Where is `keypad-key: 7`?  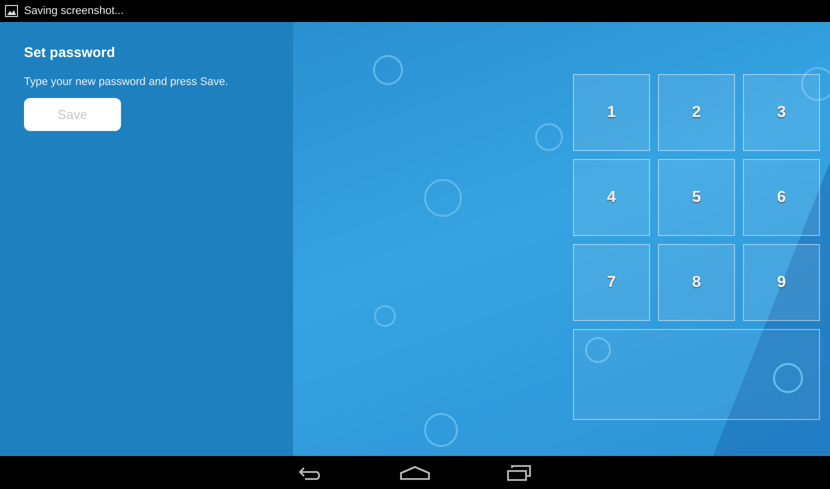 keypad-key: 7 is located at coordinates (611, 282).